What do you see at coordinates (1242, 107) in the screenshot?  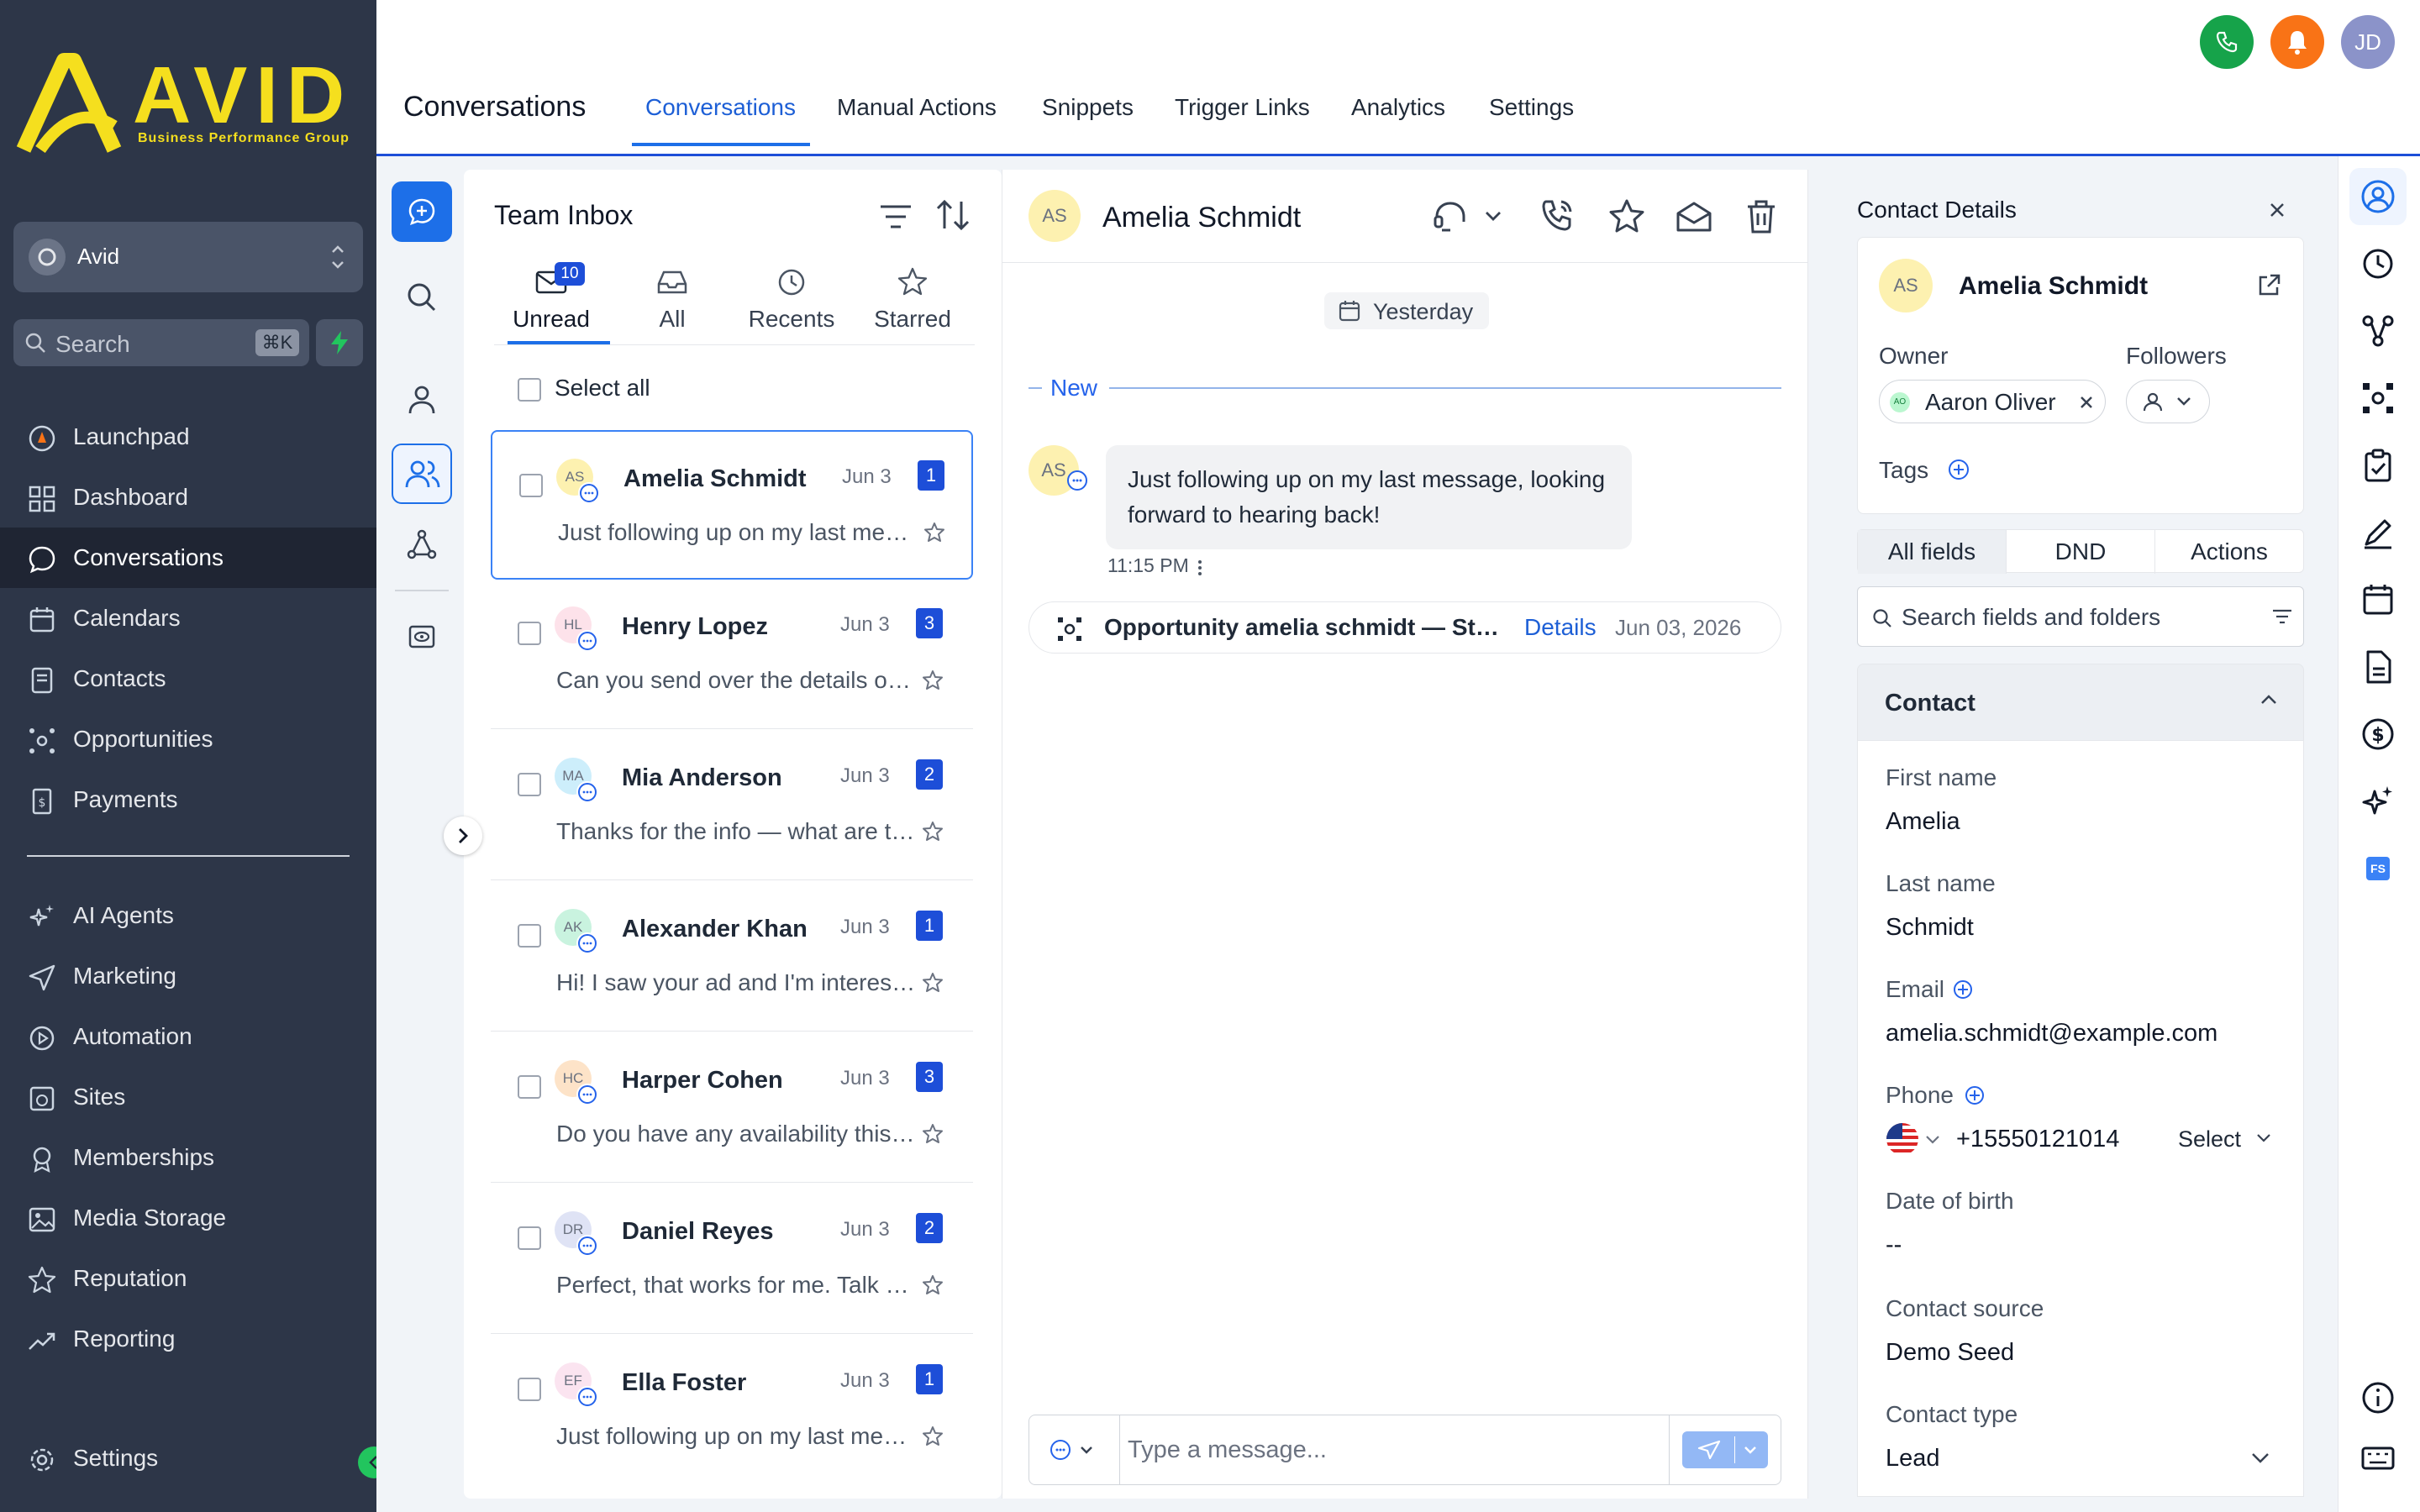 I see `tab-trigger-links: Trigger Links` at bounding box center [1242, 107].